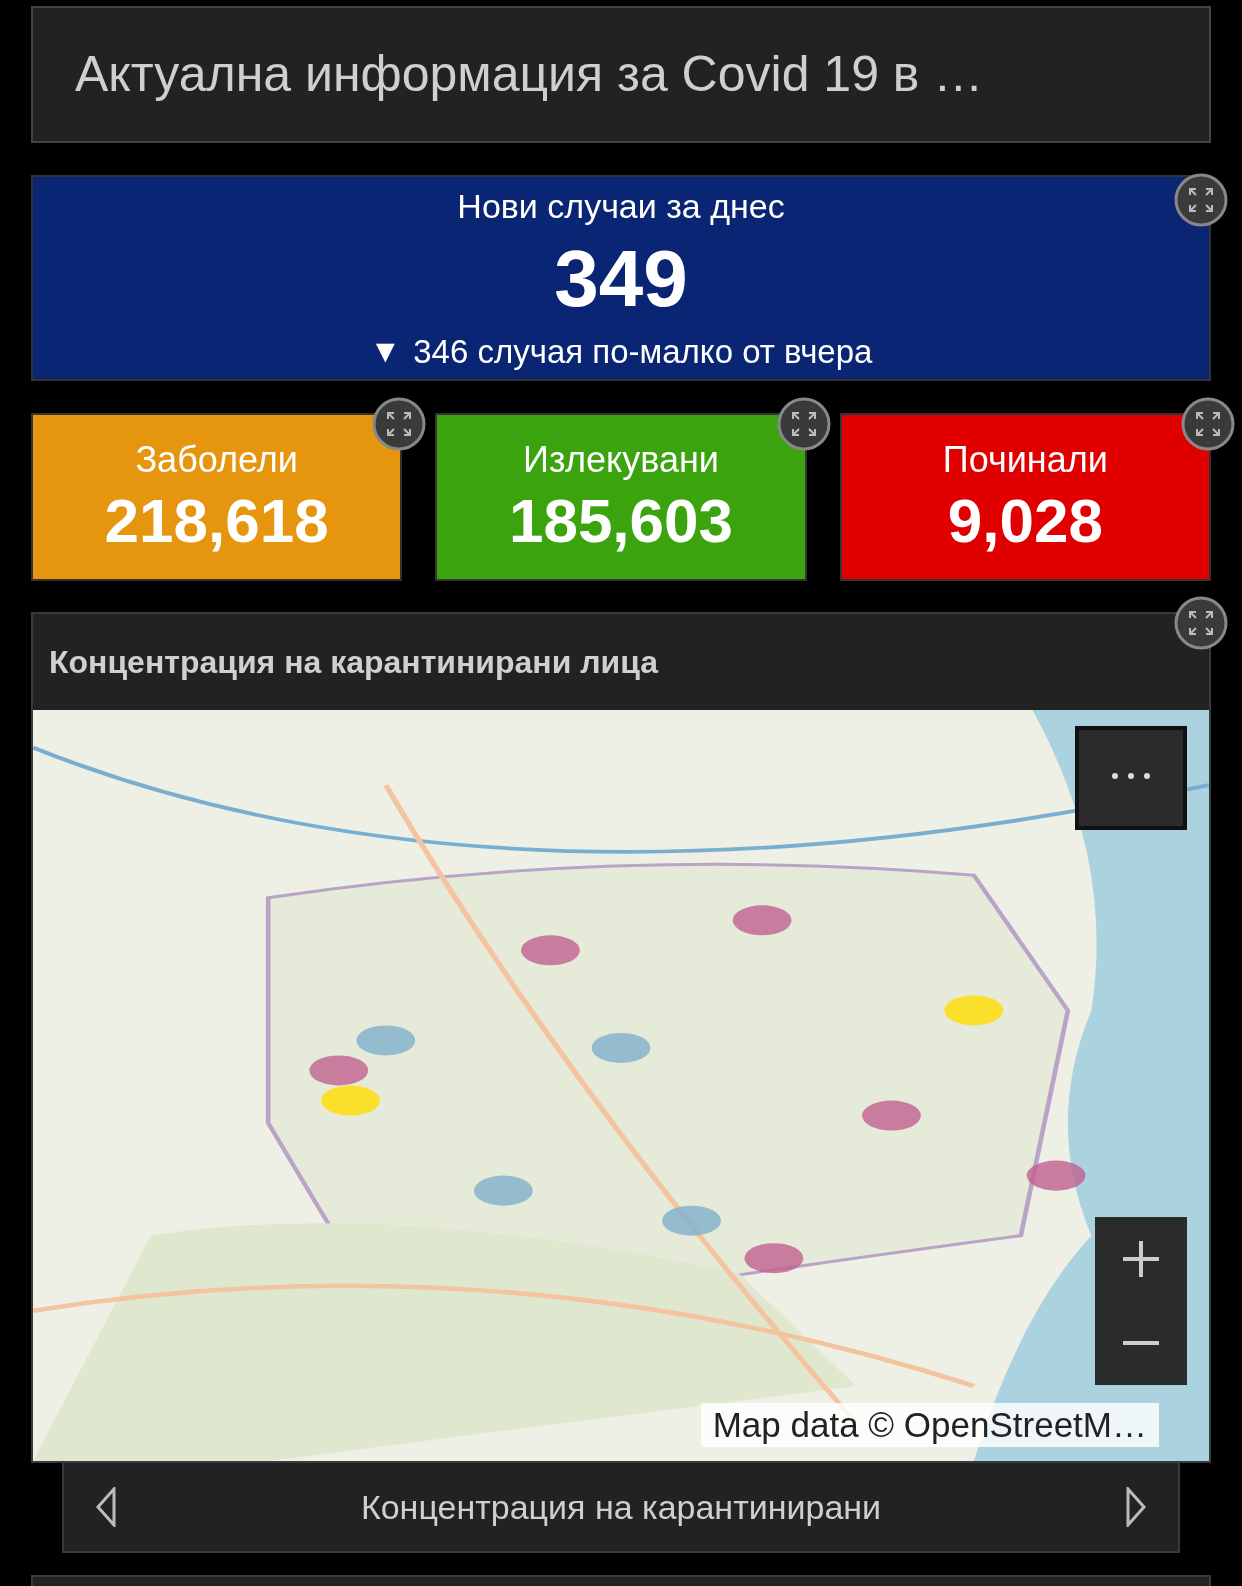 Image resolution: width=1242 pixels, height=1586 pixels. I want to click on next-icon, so click(1136, 1507).